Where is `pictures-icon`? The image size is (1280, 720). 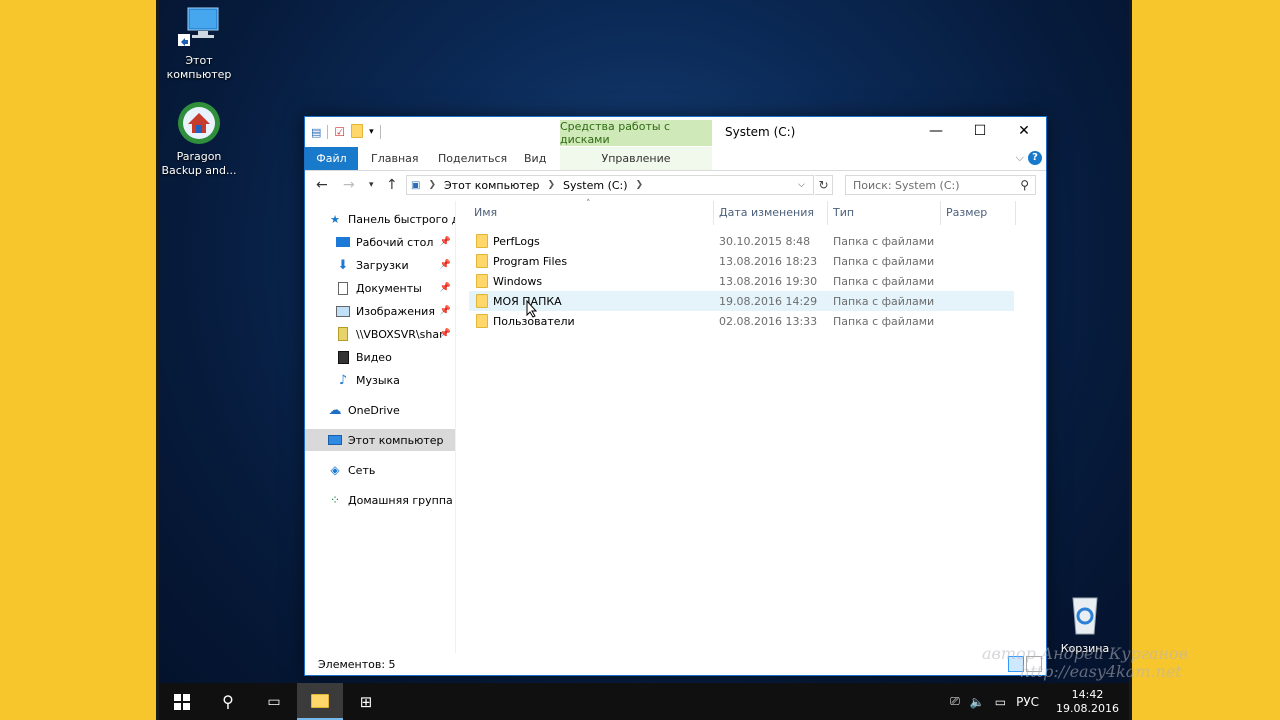
pictures-icon is located at coordinates (343, 311).